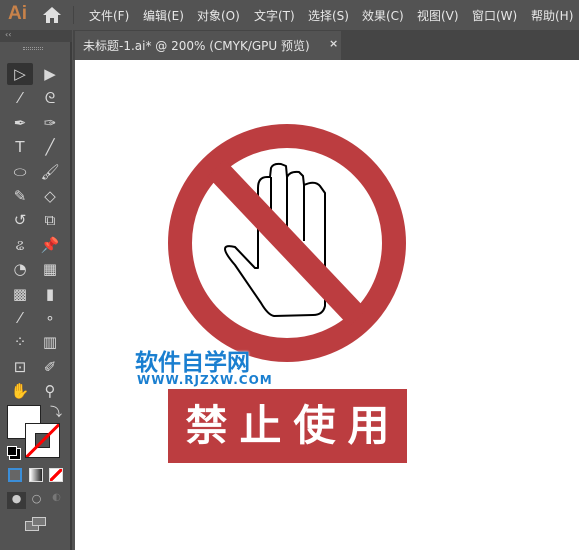  I want to click on slice-tool: ✐, so click(50, 367).